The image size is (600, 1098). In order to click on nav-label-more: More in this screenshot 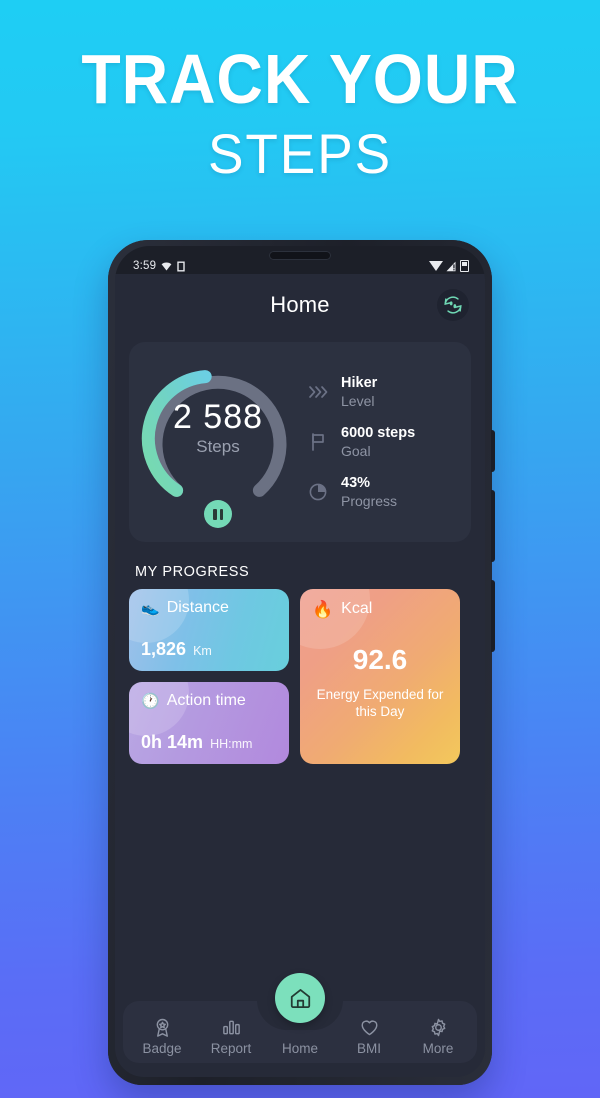, I will do `click(438, 1048)`.